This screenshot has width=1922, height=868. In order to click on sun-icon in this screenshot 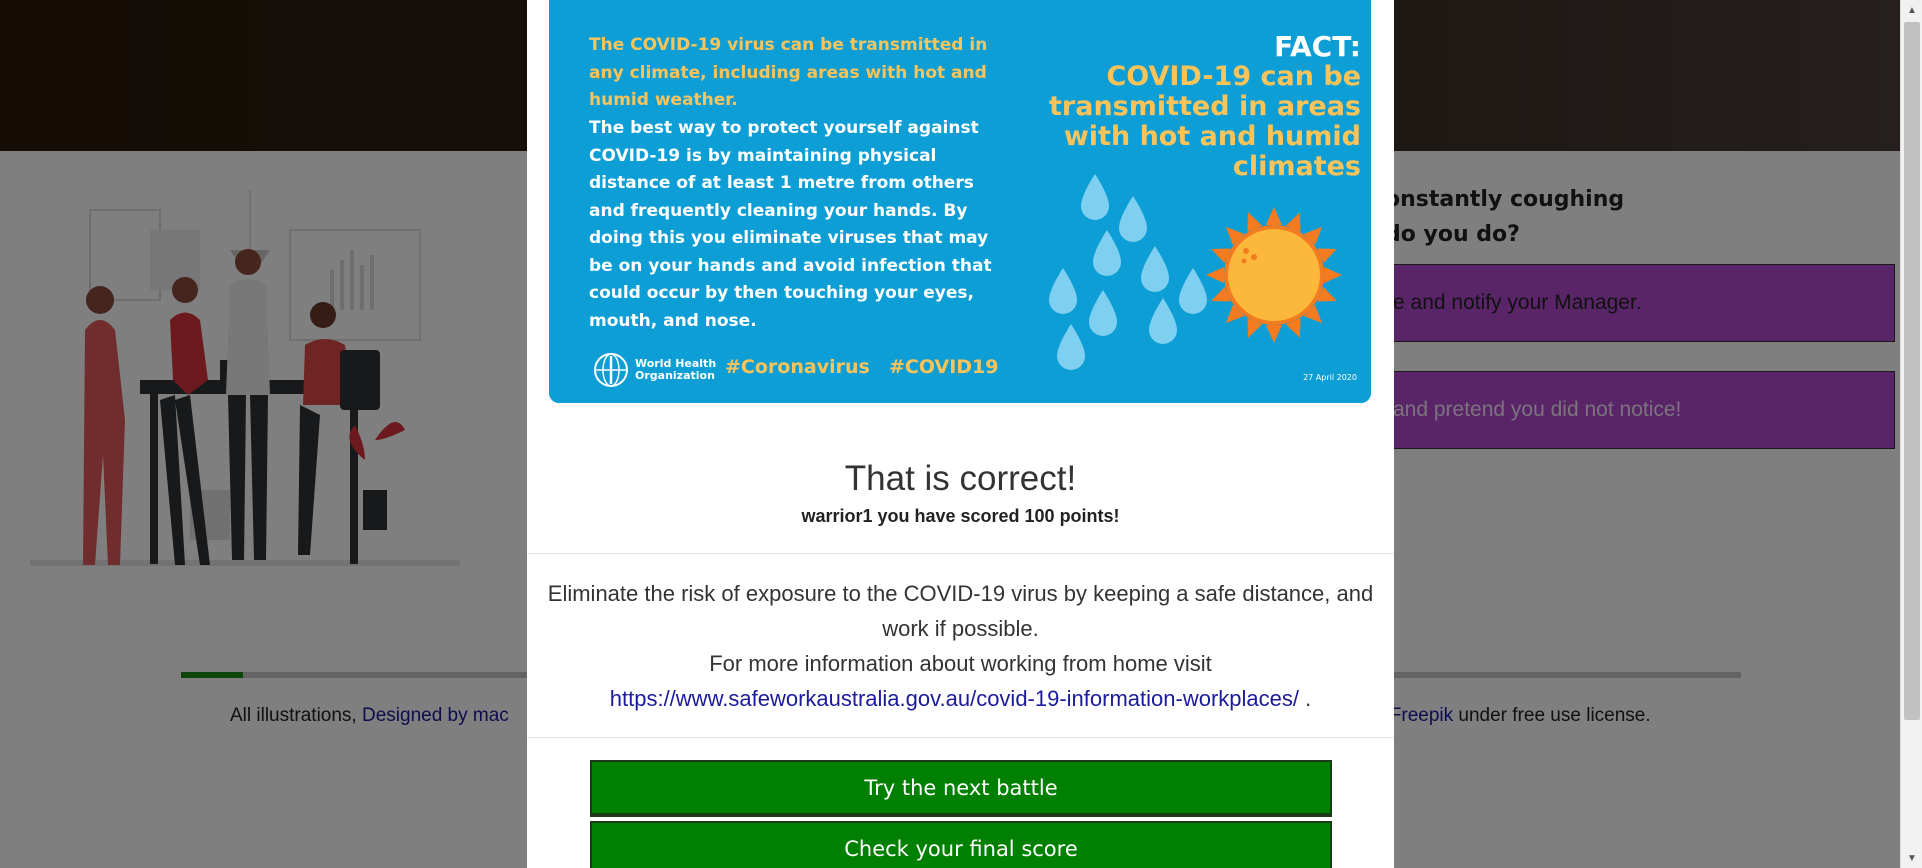, I will do `click(1274, 275)`.